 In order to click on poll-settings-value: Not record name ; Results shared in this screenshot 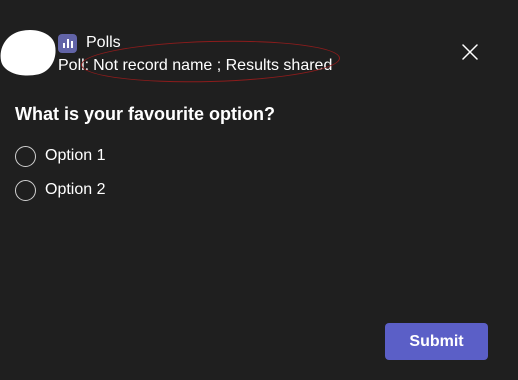, I will do `click(210, 66)`.